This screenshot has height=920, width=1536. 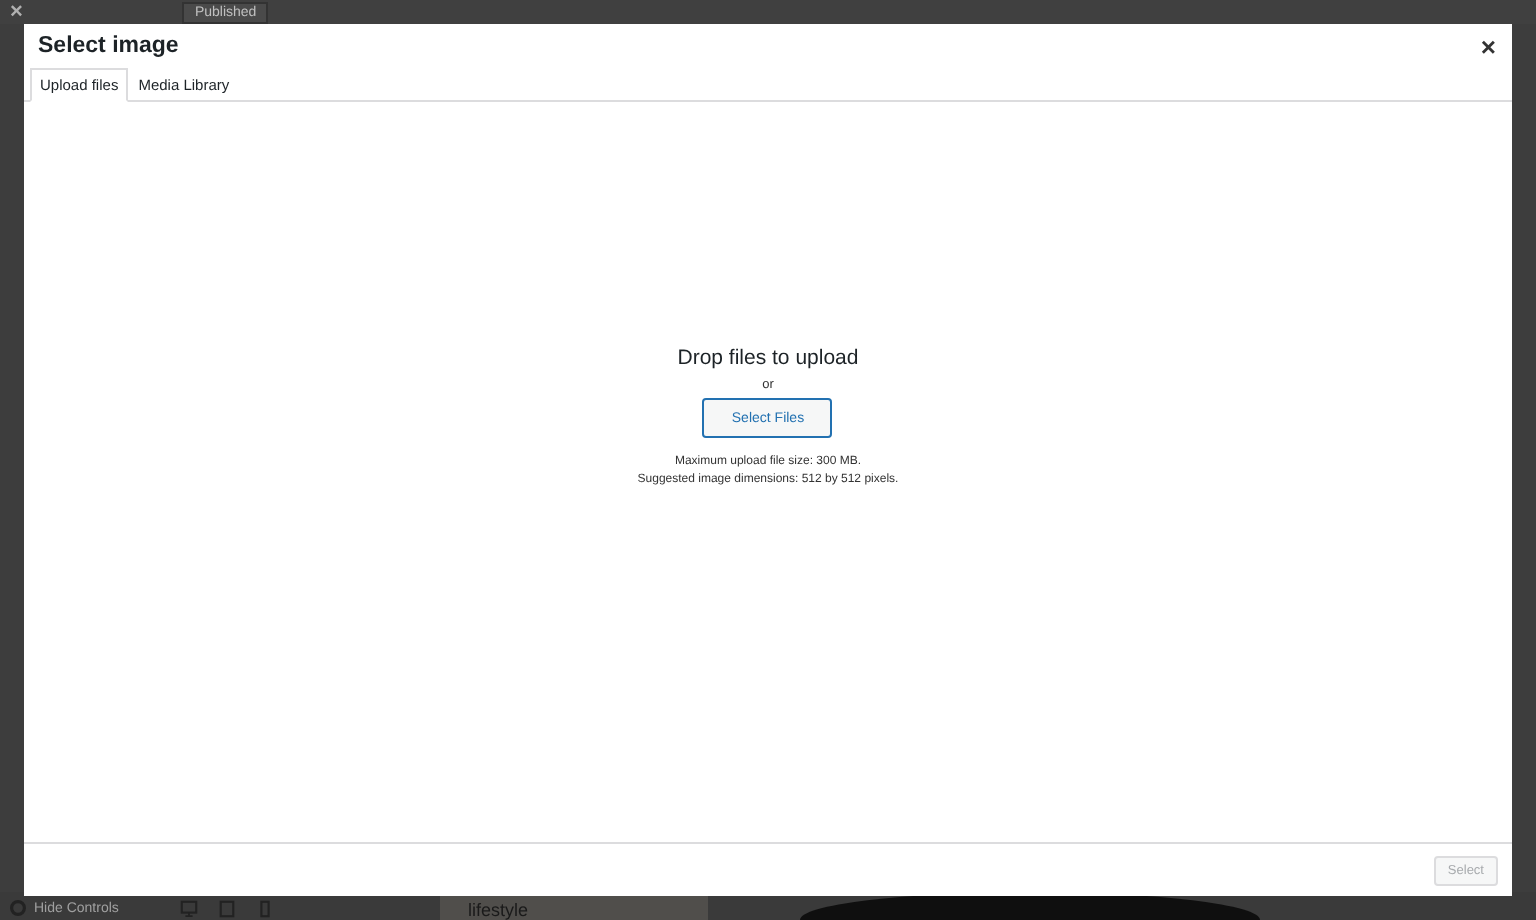 I want to click on close-glyph: ×, so click(x=16, y=12).